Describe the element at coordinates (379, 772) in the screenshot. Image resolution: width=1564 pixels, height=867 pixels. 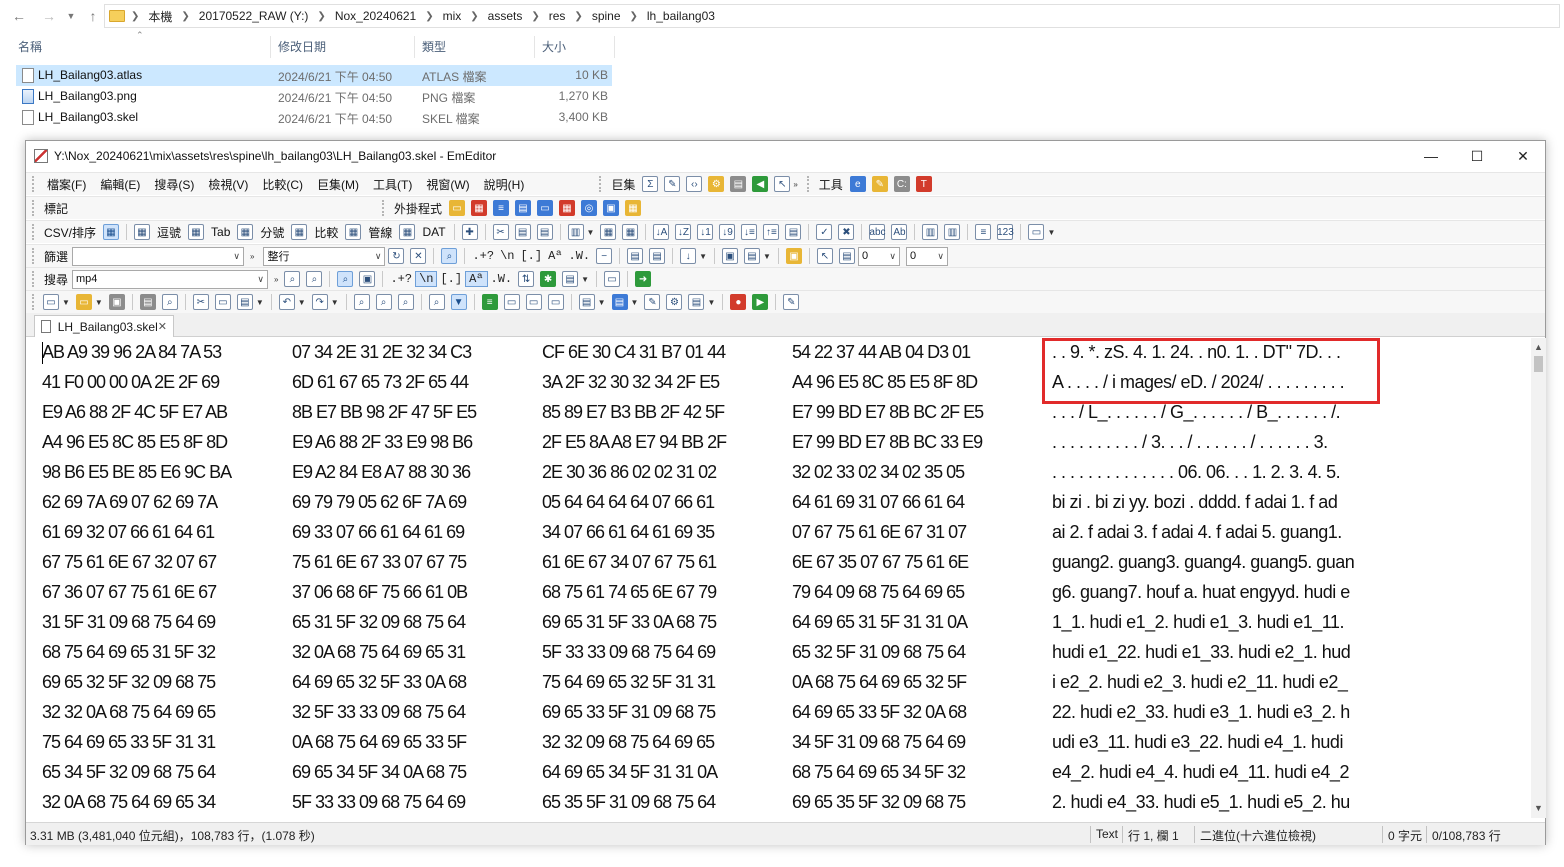
I see `hex-byte-group: 69 65 34 5F 34 0A 68 75` at that location.